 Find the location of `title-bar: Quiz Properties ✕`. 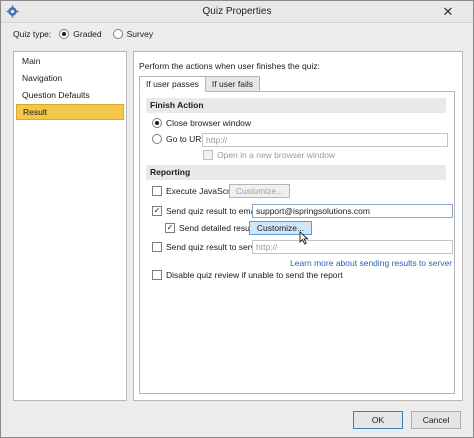

title-bar: Quiz Properties ✕ is located at coordinates (237, 12).